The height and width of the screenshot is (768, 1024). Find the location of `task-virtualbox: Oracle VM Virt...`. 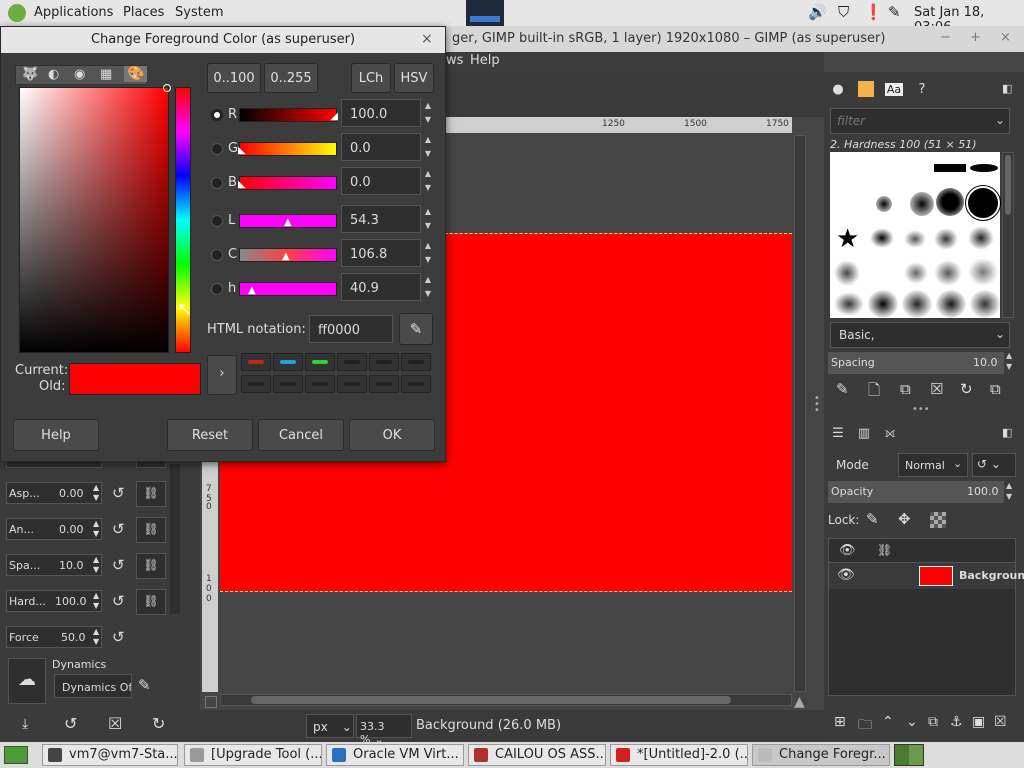

task-virtualbox: Oracle VM Virt... is located at coordinates (395, 755).